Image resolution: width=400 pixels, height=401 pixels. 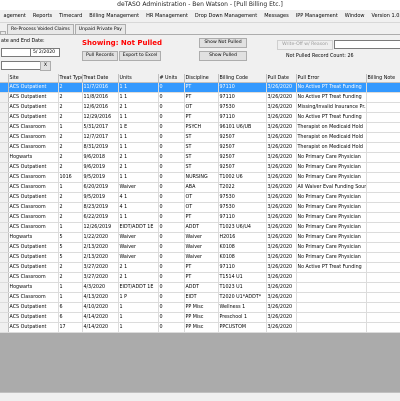 I want to click on treat-date-cell: 9/6/2019, so click(x=100, y=167).